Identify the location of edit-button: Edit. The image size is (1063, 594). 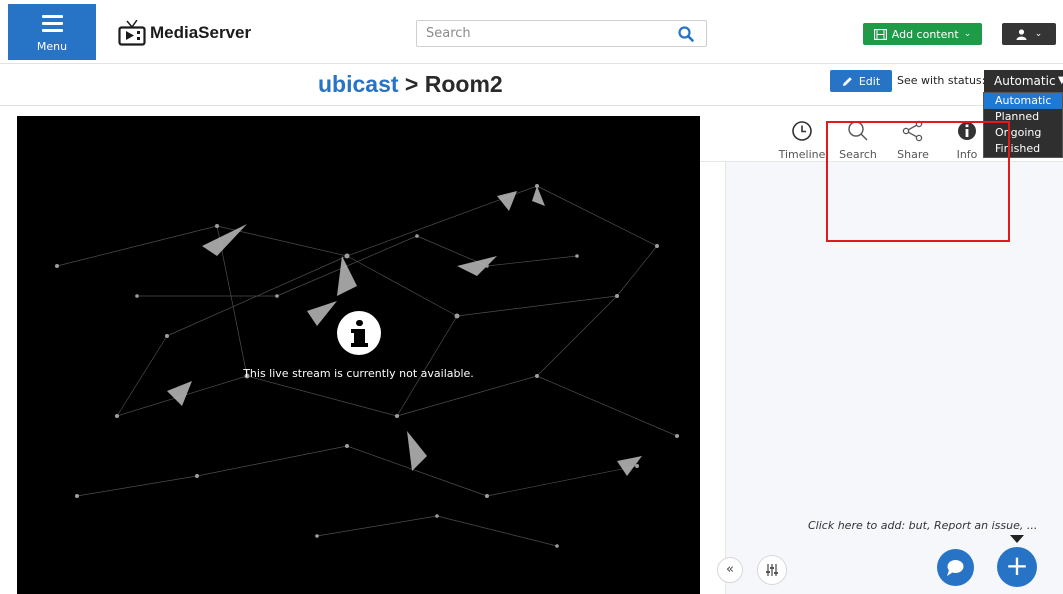
(861, 81).